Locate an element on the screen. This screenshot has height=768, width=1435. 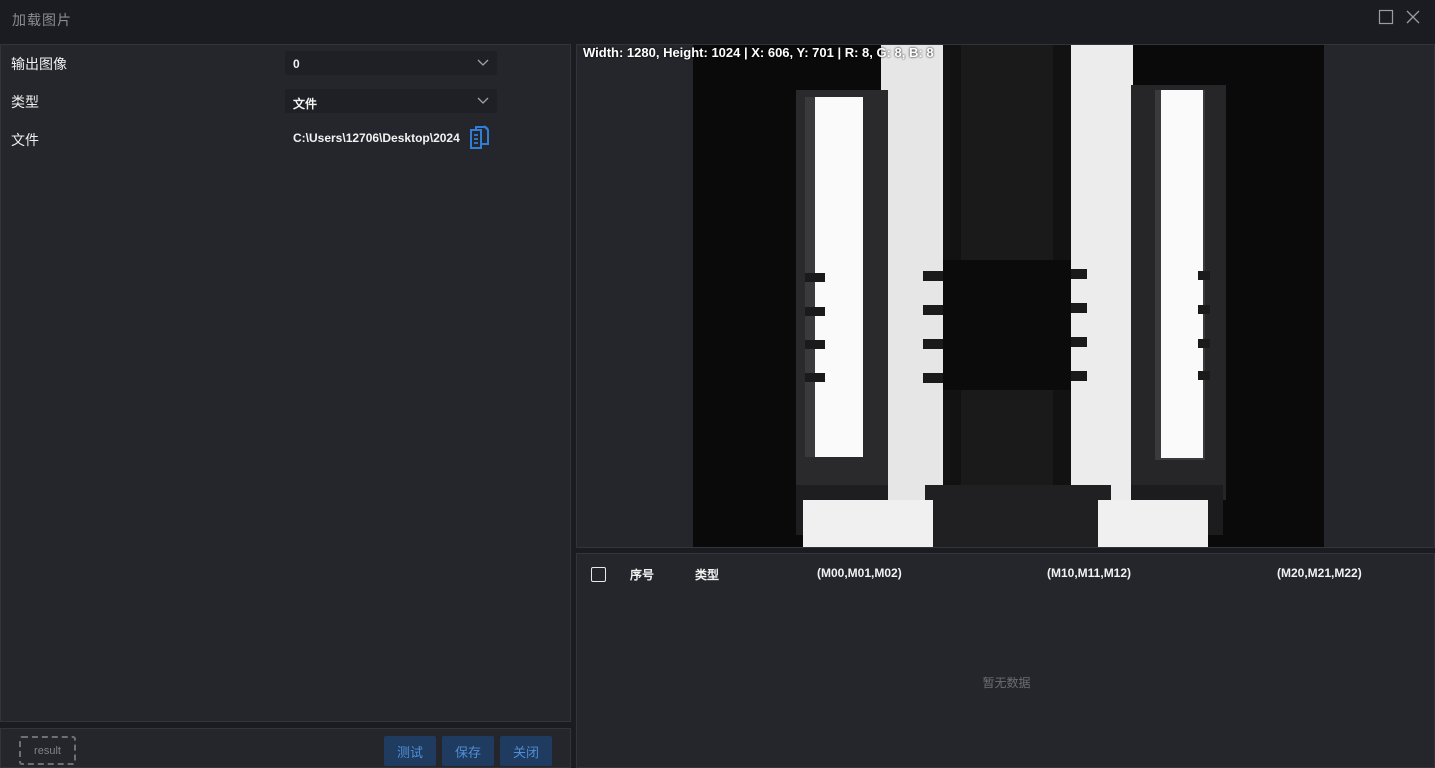
empty-state-text: 暂无数据 is located at coordinates (1006, 683).